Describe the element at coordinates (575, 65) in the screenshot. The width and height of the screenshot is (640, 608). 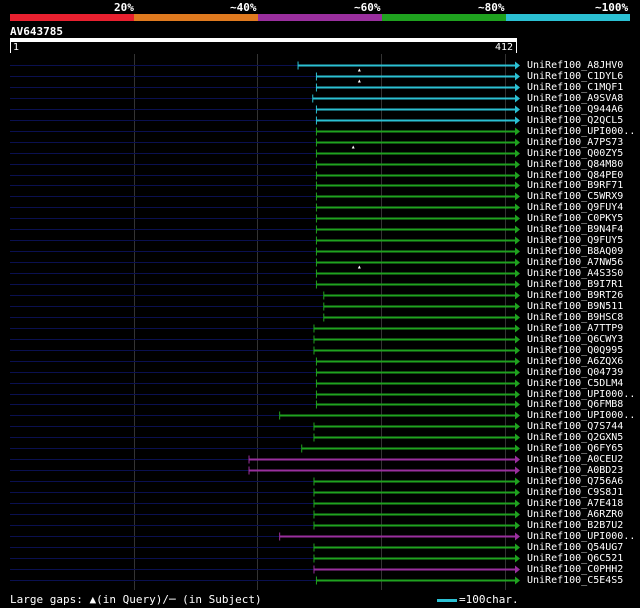
I see `hit-label: UniRef100_A8JHV0` at that location.